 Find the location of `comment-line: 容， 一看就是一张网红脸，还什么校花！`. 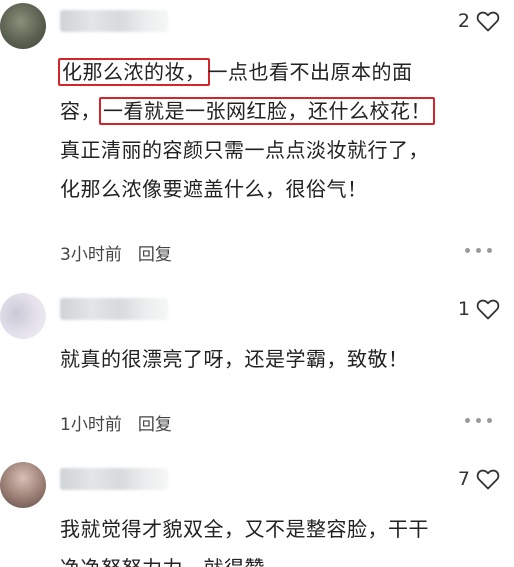

comment-line: 容， 一看就是一张网红脸，还什么校花！ is located at coordinates (270, 111).